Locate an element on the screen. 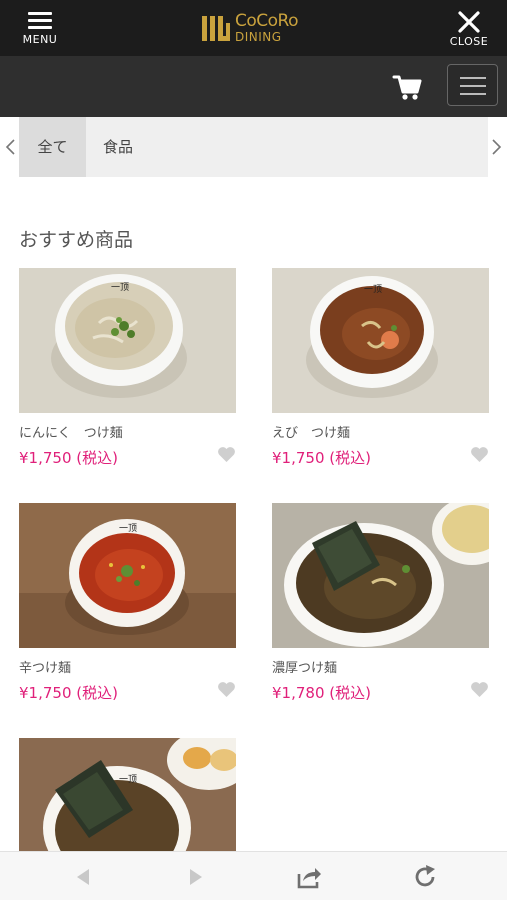 This screenshot has height=900, width=507. product-card: 一顶 is located at coordinates (127, 794).